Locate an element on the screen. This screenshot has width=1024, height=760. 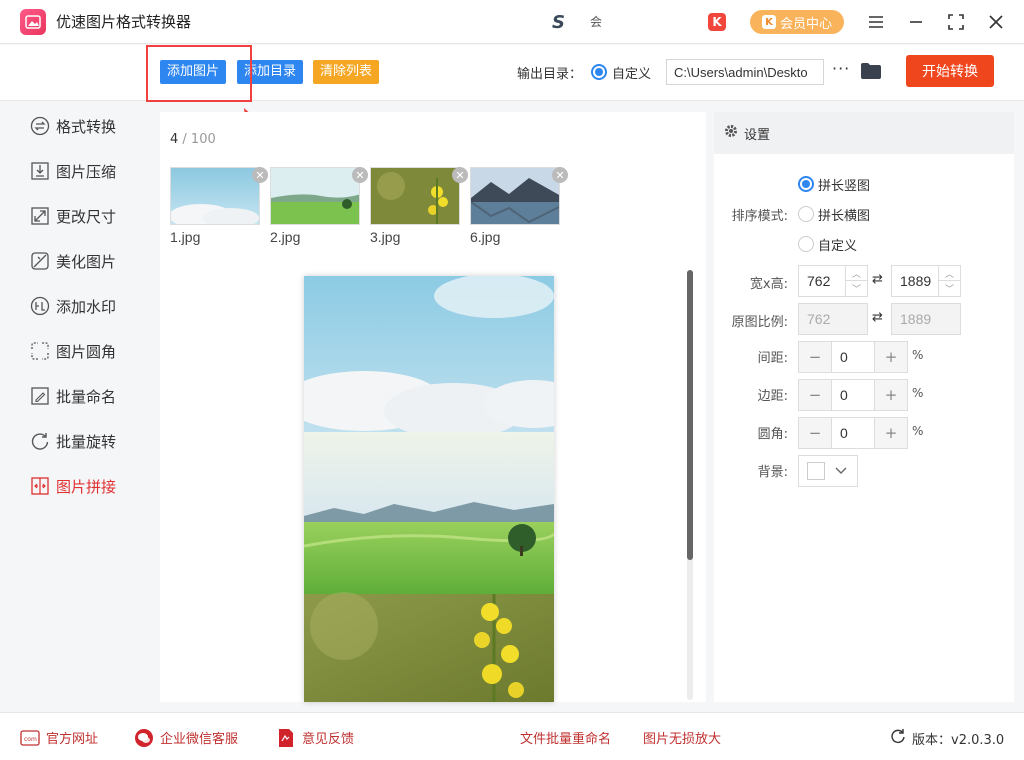
website-icon: com is located at coordinates (30, 738).